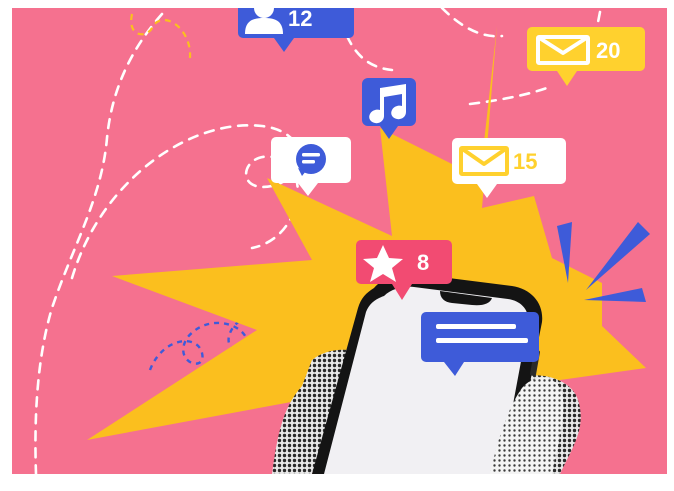 Image resolution: width=674 pixels, height=491 pixels. What do you see at coordinates (423, 262) in the screenshot?
I see `favorites-count: 8` at bounding box center [423, 262].